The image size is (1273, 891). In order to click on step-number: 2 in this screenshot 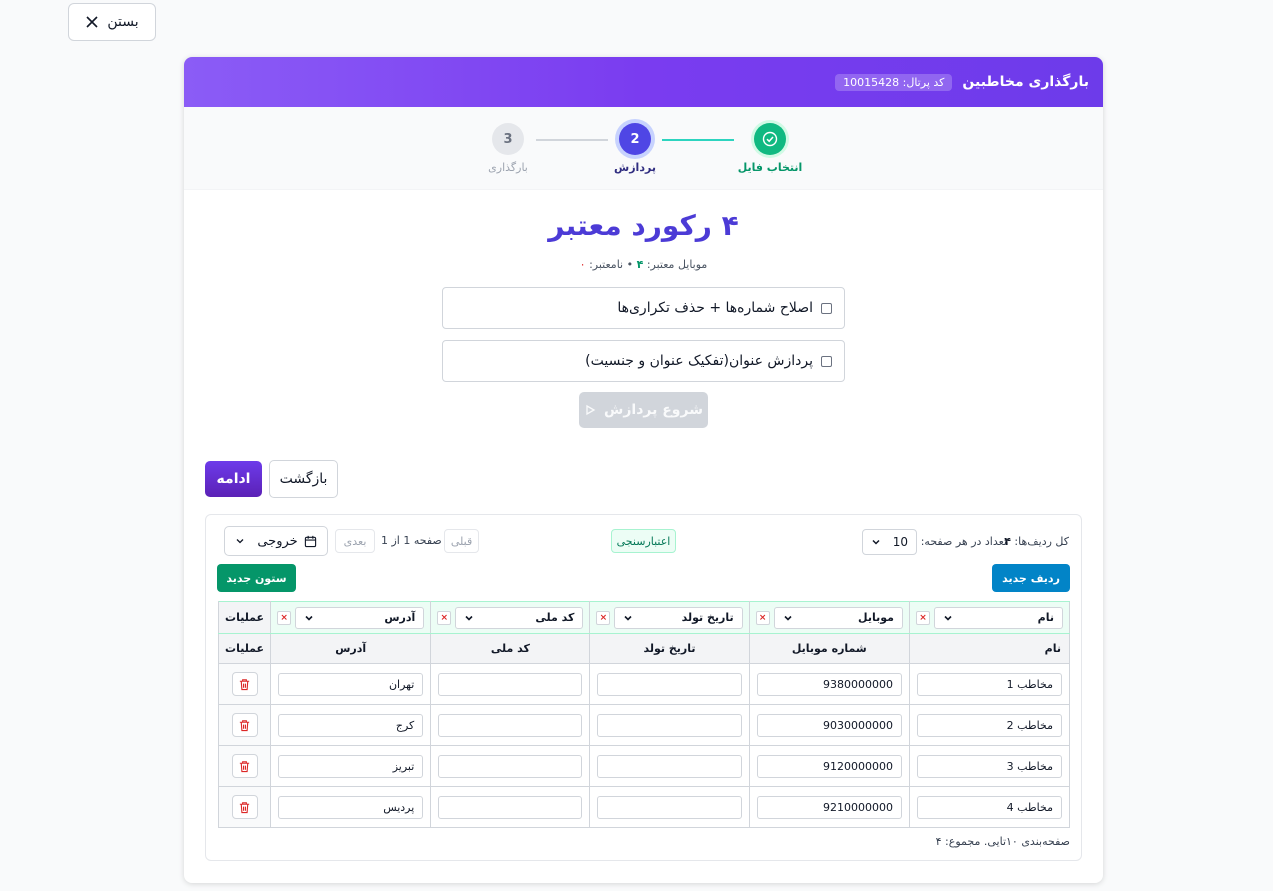, I will do `click(635, 139)`.